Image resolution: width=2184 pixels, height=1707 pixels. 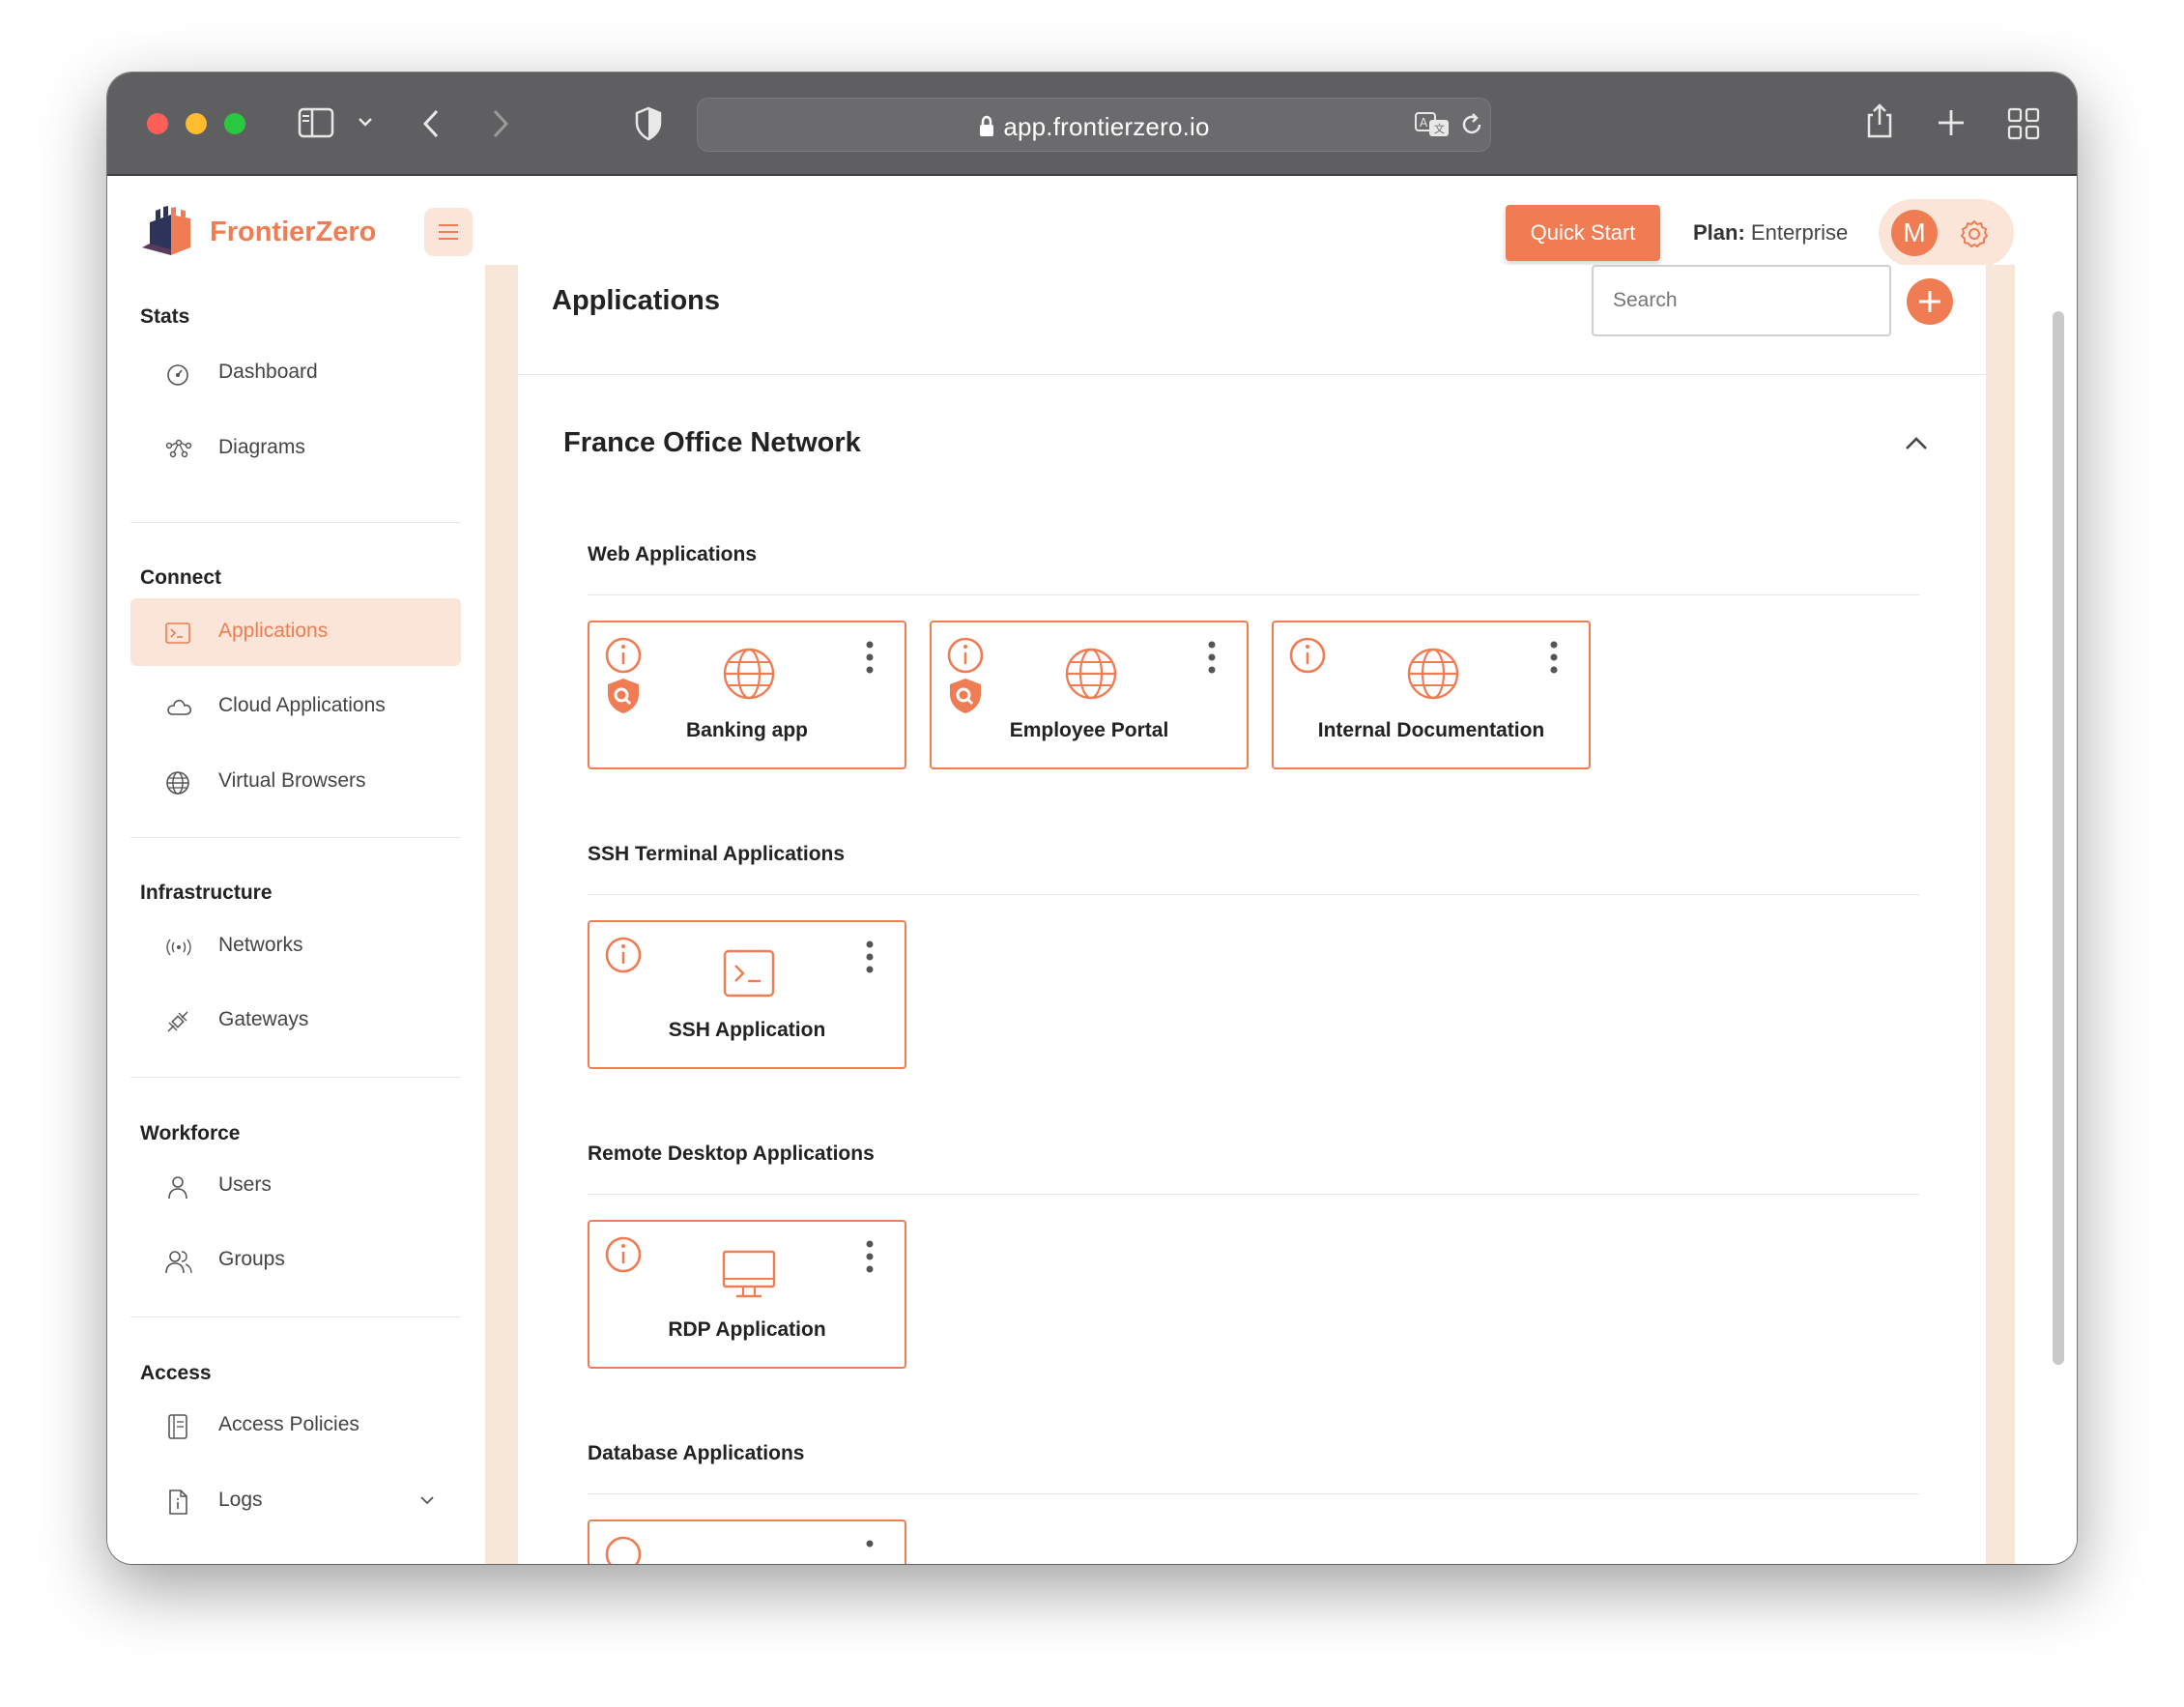 I want to click on sidebar-item-users: Users, so click(x=296, y=1186).